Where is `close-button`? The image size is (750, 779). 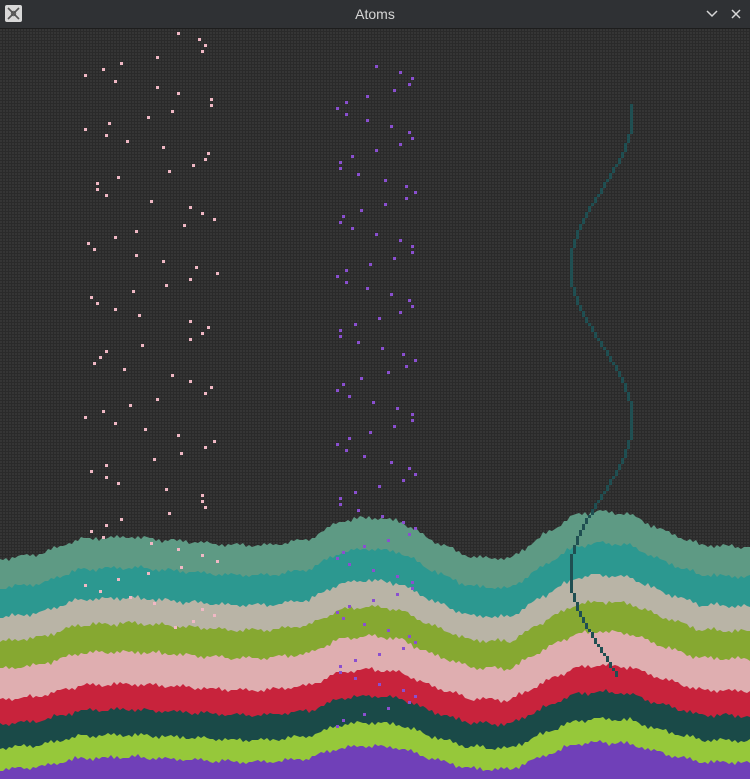 close-button is located at coordinates (736, 14).